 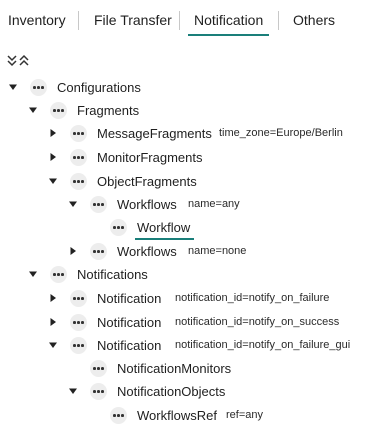 I want to click on tree-node-label: ObjectFragments, so click(x=147, y=181).